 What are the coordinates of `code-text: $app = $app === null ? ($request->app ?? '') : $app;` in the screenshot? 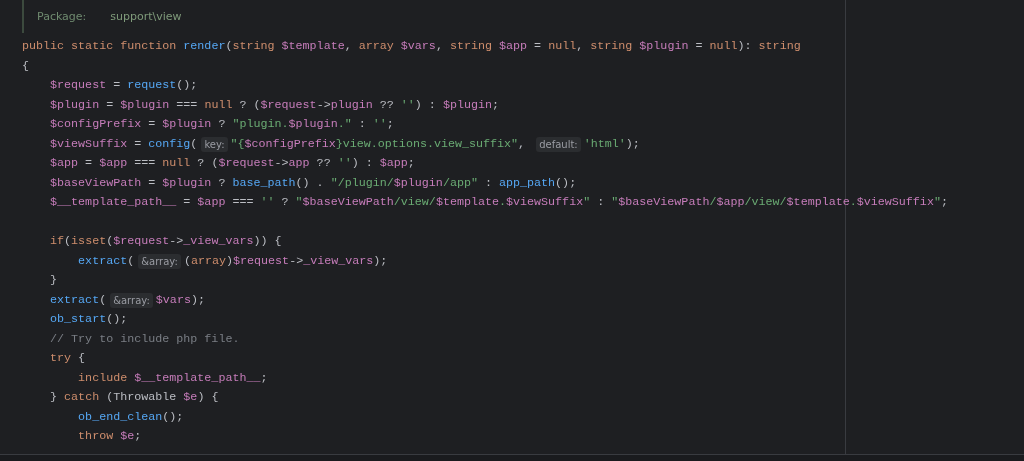 It's located at (232, 163).